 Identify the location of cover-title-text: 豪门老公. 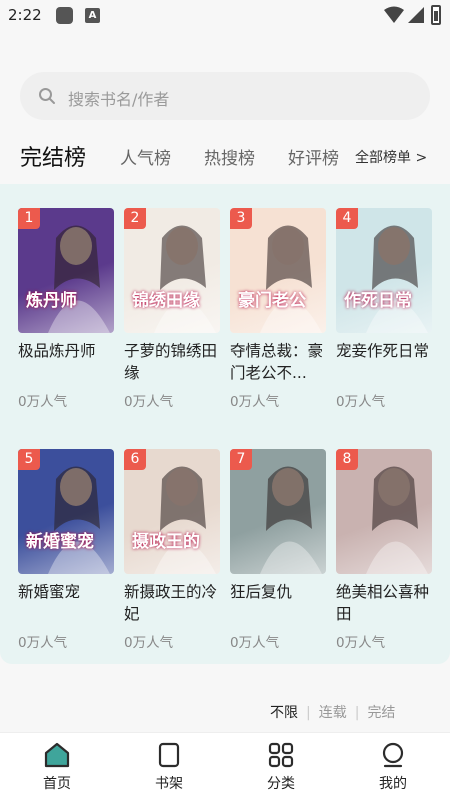
(272, 301).